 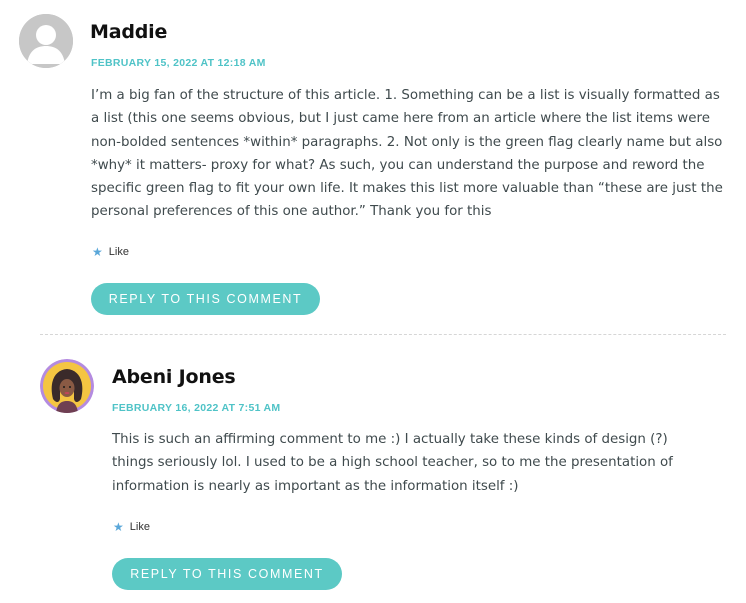 I want to click on comment-divider, so click(x=383, y=334).